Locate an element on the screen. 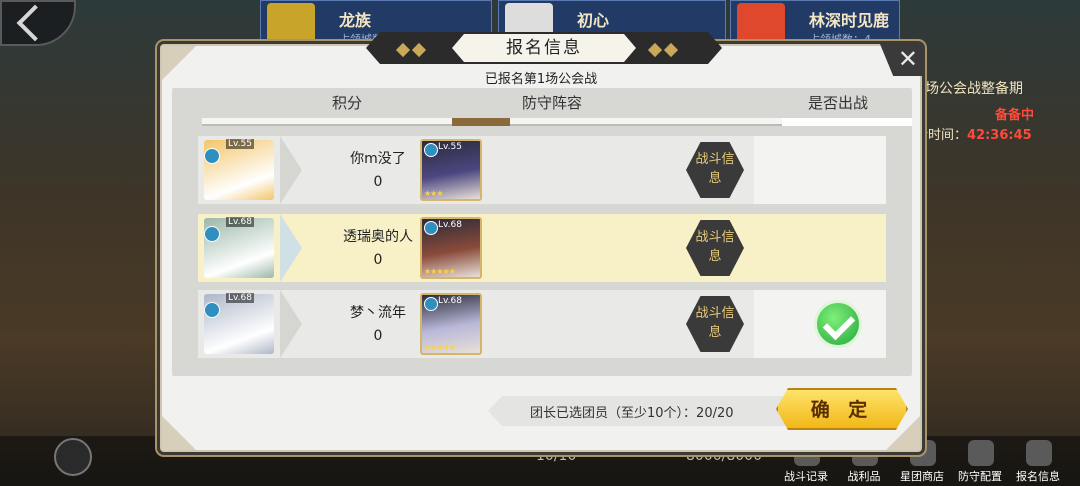  war-status: 备备中 is located at coordinates (1015, 115).